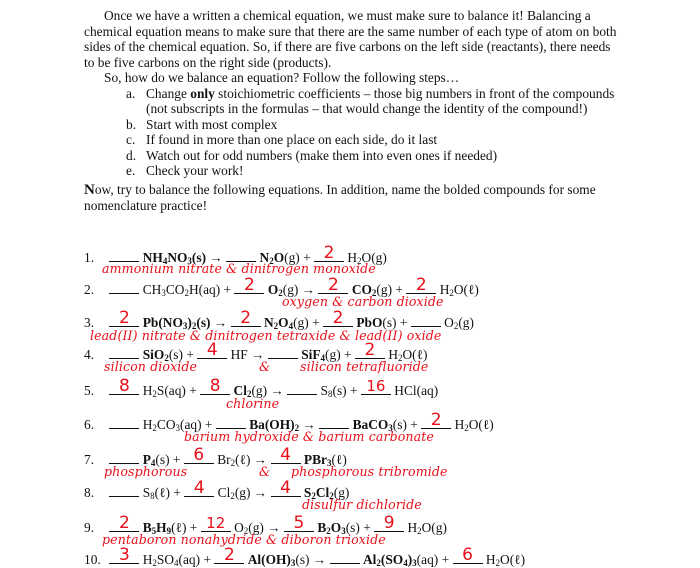 This screenshot has width=700, height=568. What do you see at coordinates (459, 323) in the screenshot?
I see `formula: O2(g)` at bounding box center [459, 323].